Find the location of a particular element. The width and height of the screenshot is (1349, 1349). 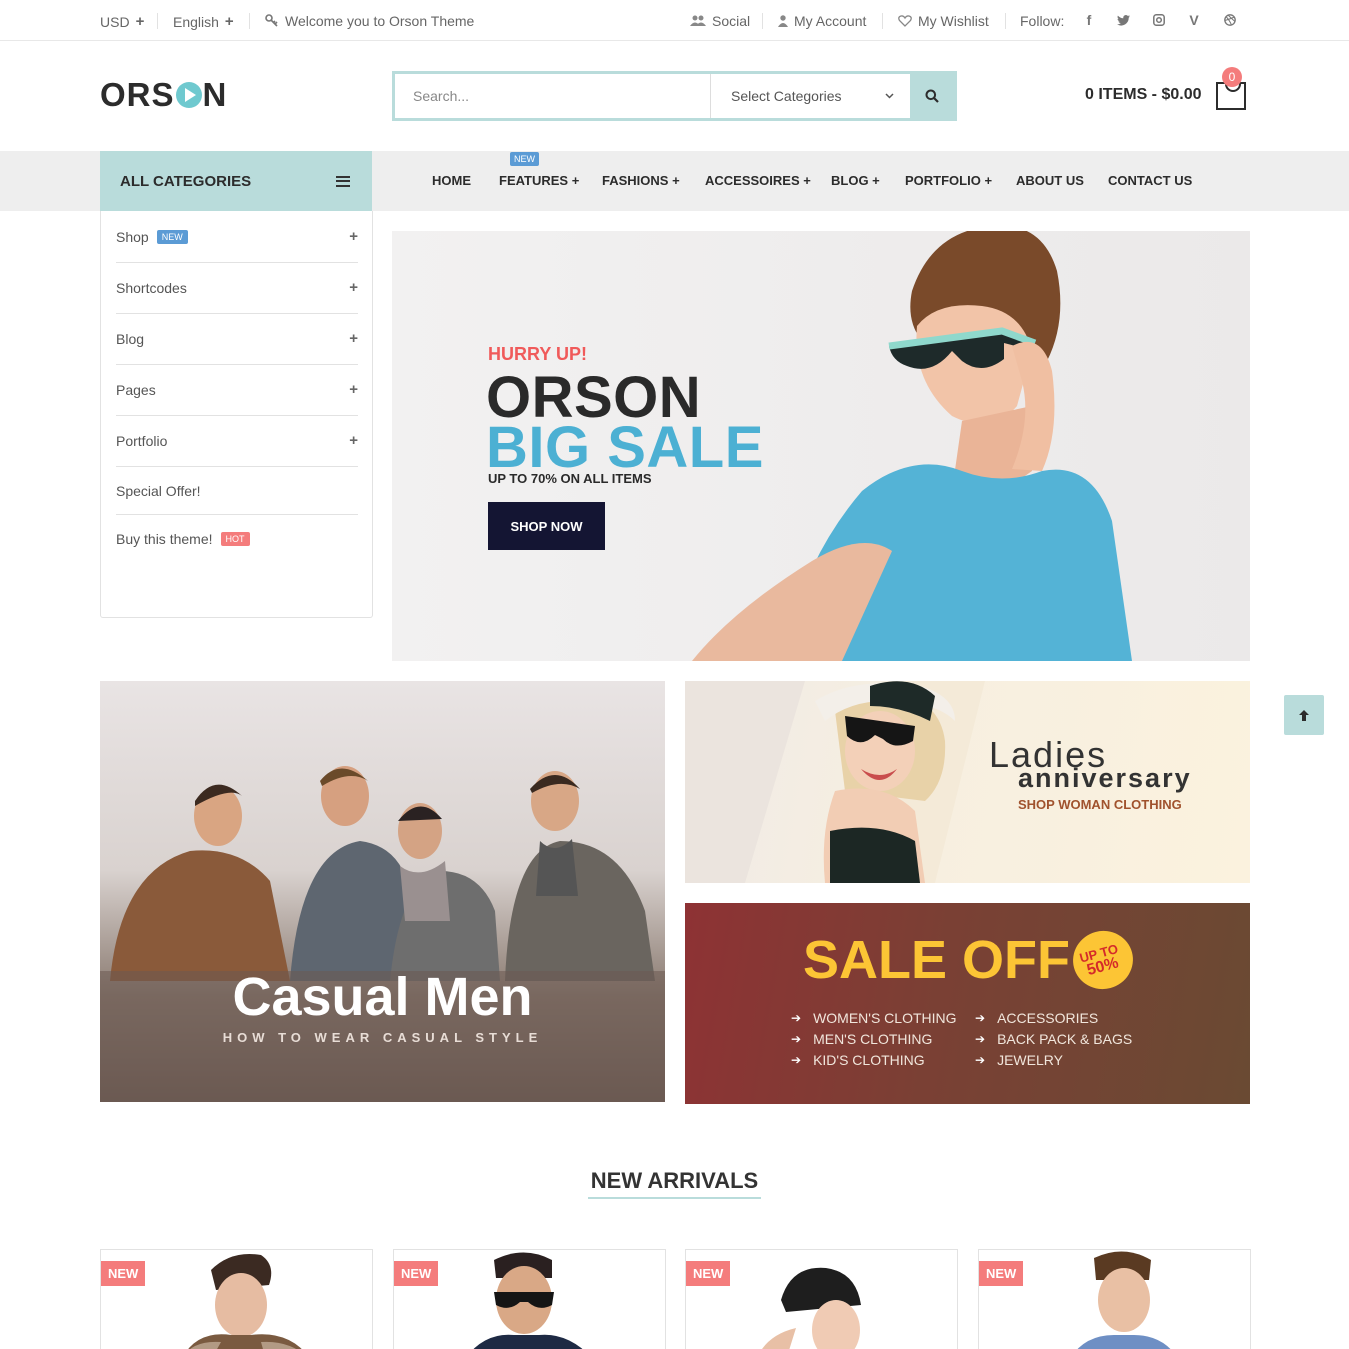

sale-category-label: ACCESSORIES is located at coordinates (1048, 1018).